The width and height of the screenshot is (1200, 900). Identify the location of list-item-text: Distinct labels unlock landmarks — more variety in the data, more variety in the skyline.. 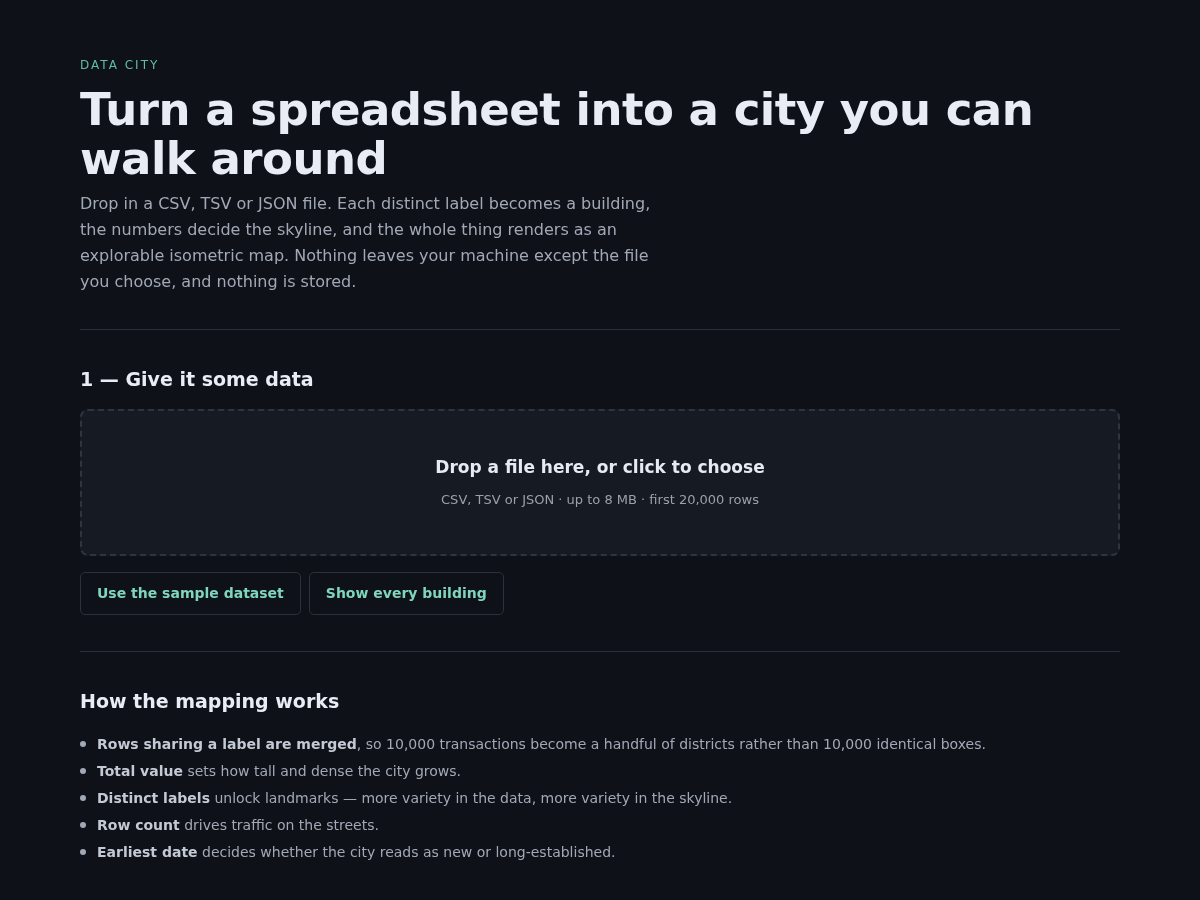
(415, 798).